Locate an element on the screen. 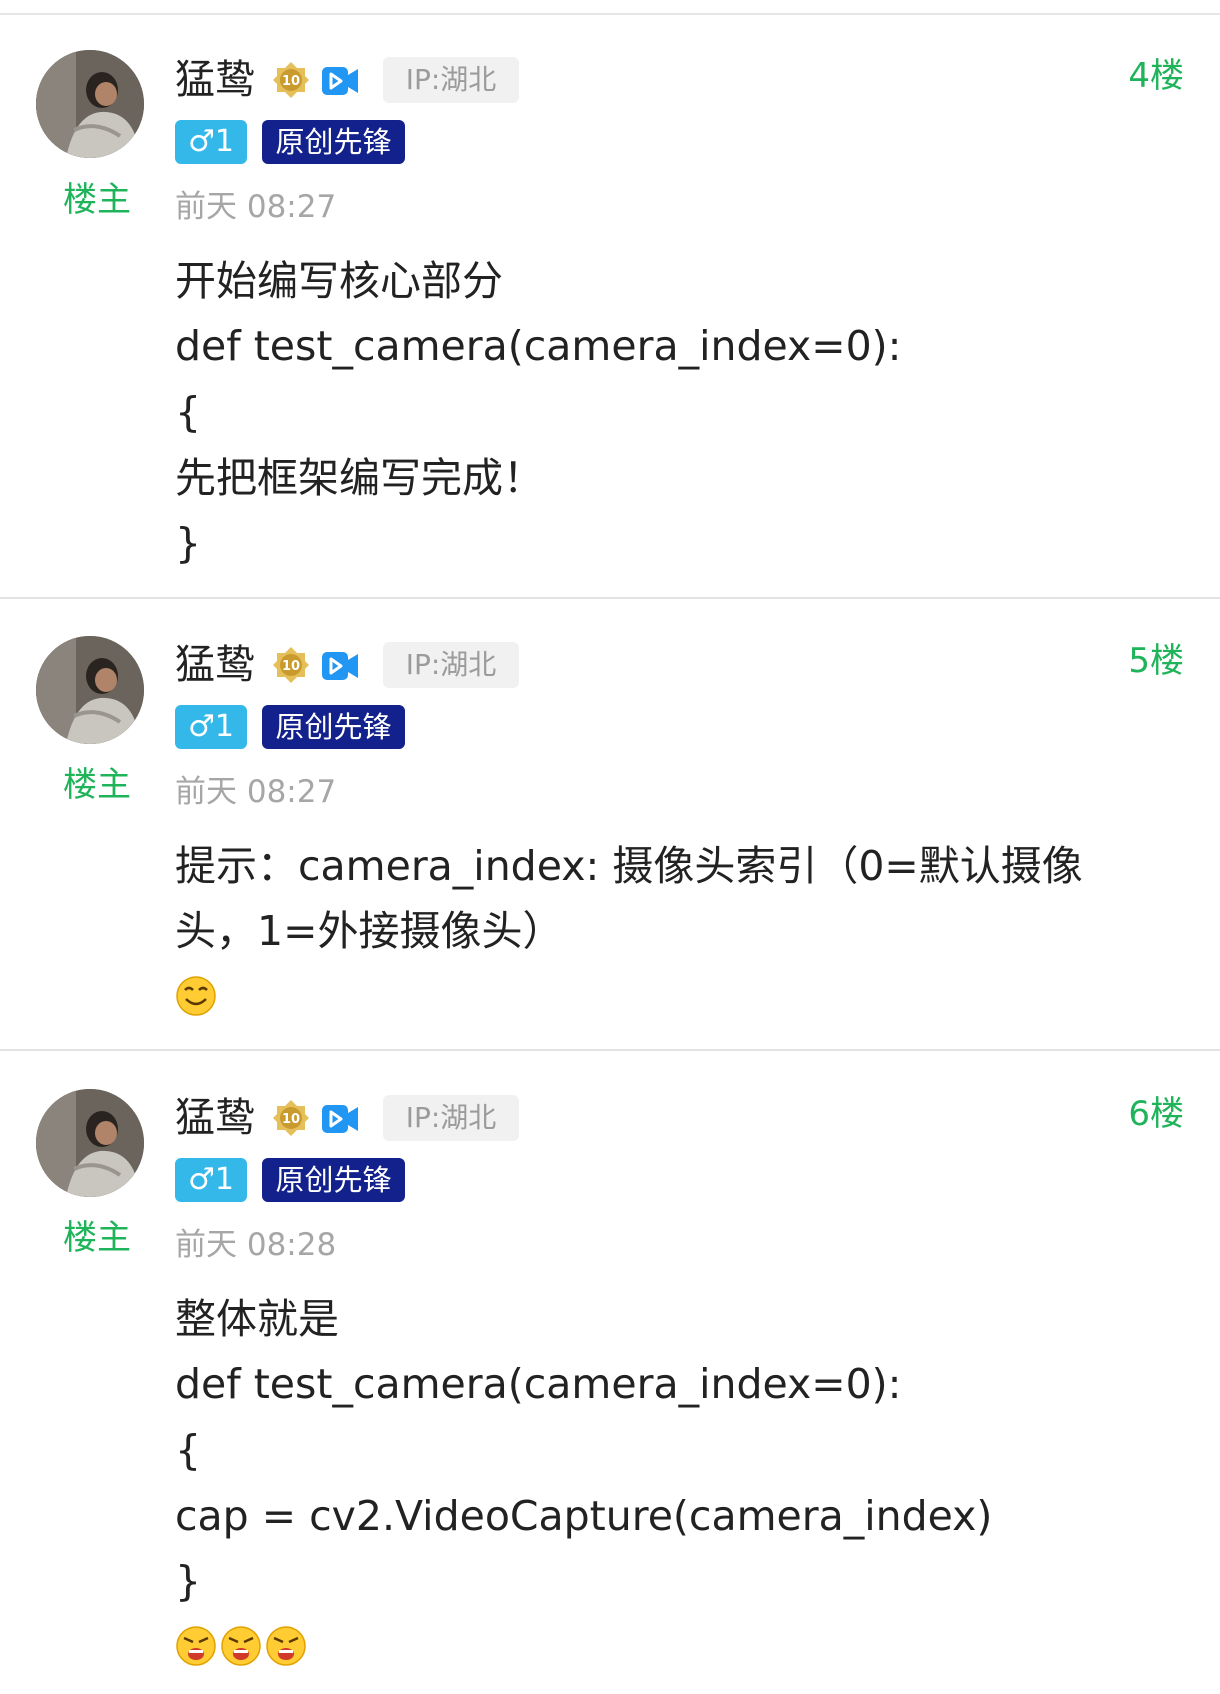 The image size is (1220, 1694). post-content-line: 先把框架编写完成！ is located at coordinates (359, 478).